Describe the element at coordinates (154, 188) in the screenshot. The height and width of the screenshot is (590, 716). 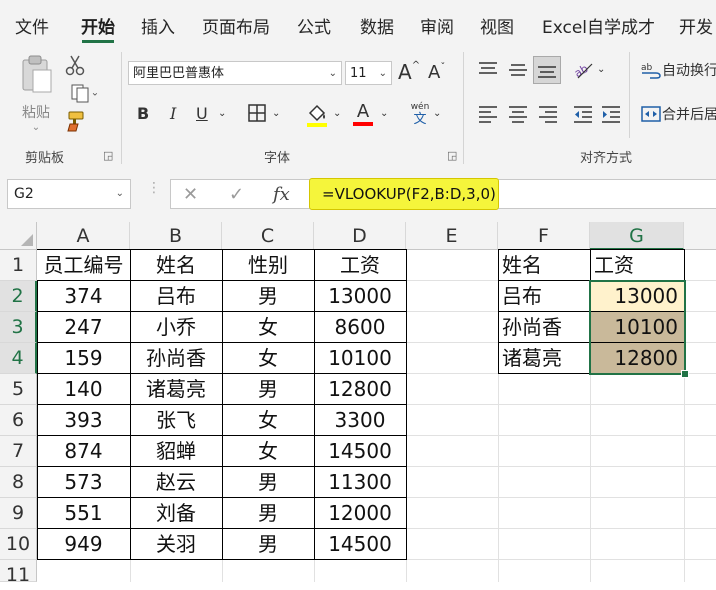
I see `more-options-icon: ⋮` at that location.